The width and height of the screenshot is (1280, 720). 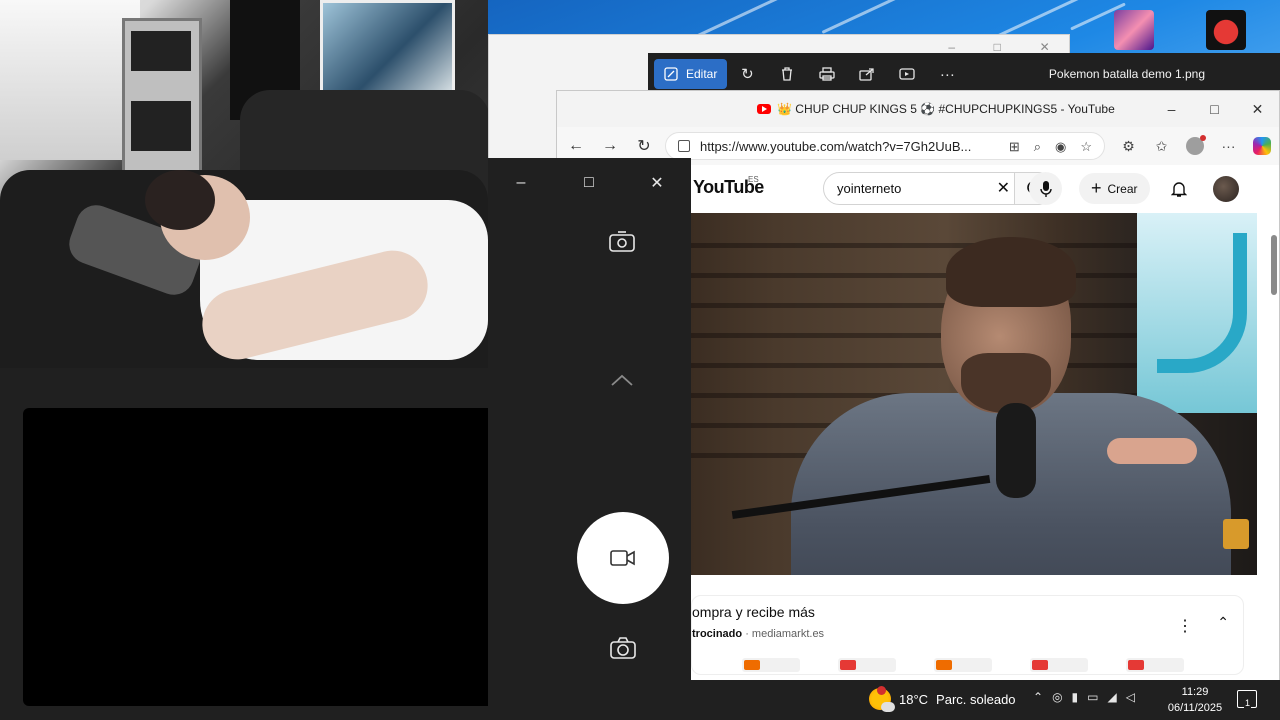 What do you see at coordinates (1057, 697) in the screenshot?
I see `meet-now-icon: ◎` at bounding box center [1057, 697].